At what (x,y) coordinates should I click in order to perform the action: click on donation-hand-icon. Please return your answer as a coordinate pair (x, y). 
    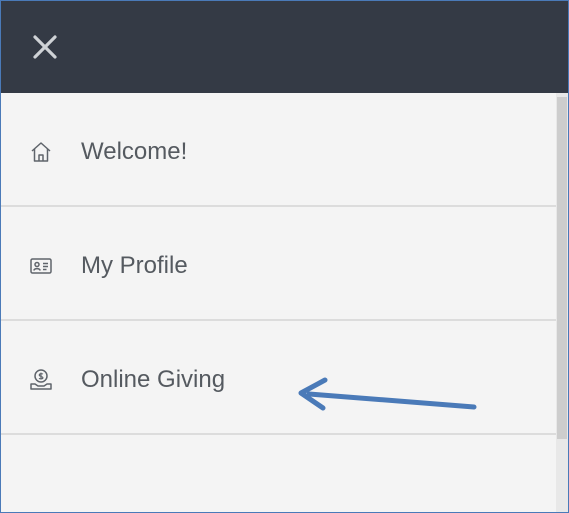
    Looking at the image, I should click on (41, 380).